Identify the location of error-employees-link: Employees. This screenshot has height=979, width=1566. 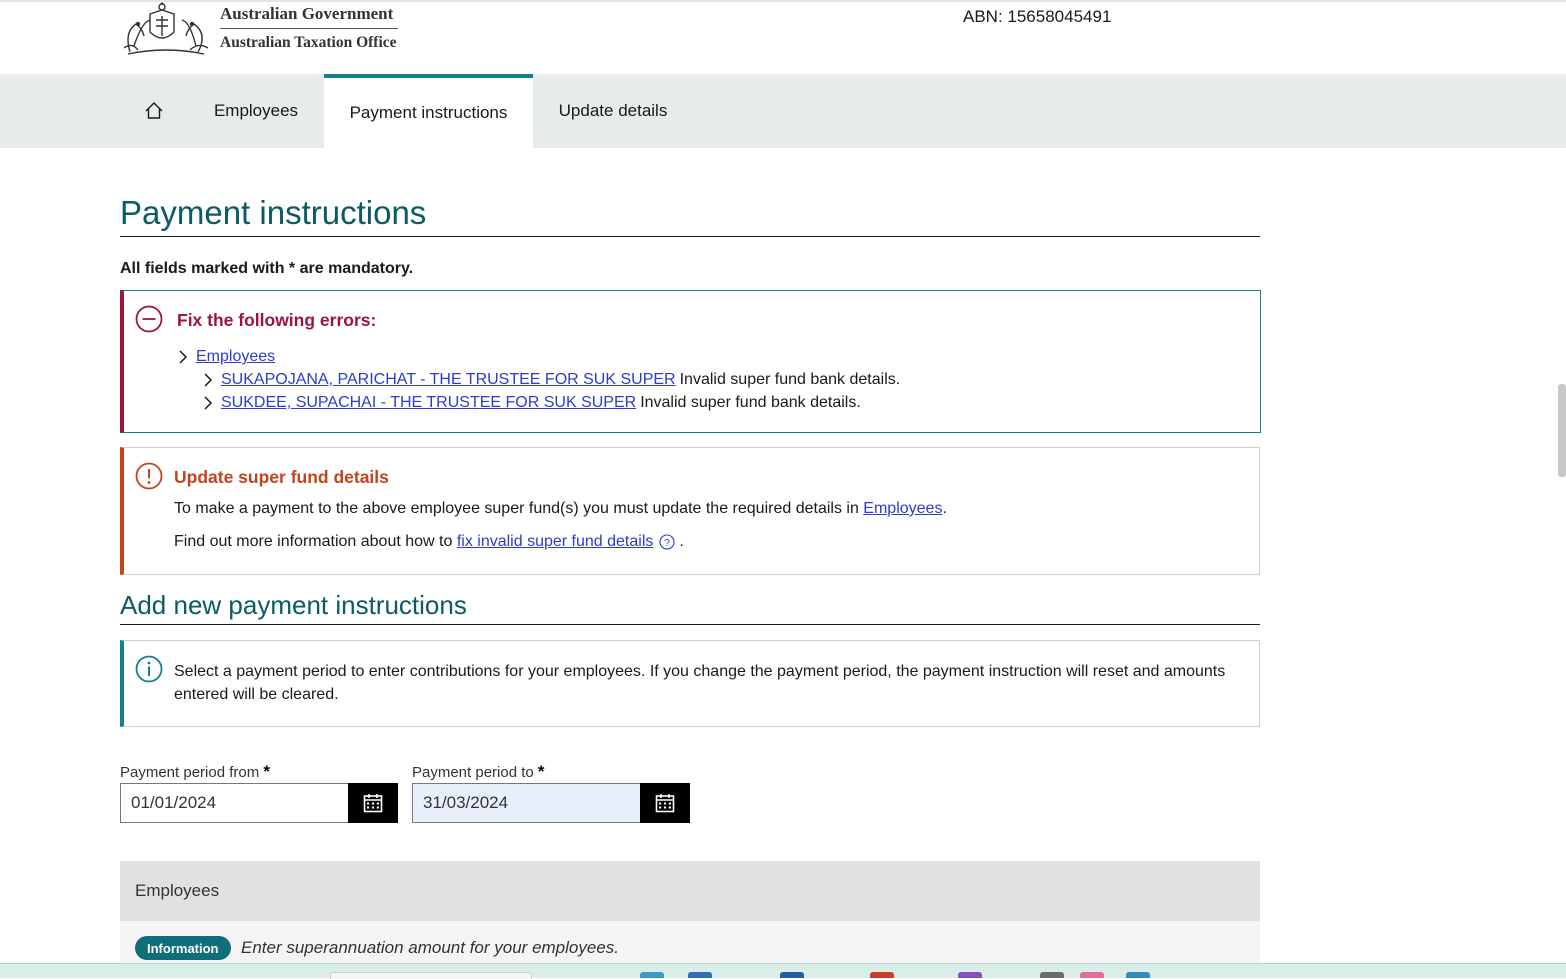
(235, 357).